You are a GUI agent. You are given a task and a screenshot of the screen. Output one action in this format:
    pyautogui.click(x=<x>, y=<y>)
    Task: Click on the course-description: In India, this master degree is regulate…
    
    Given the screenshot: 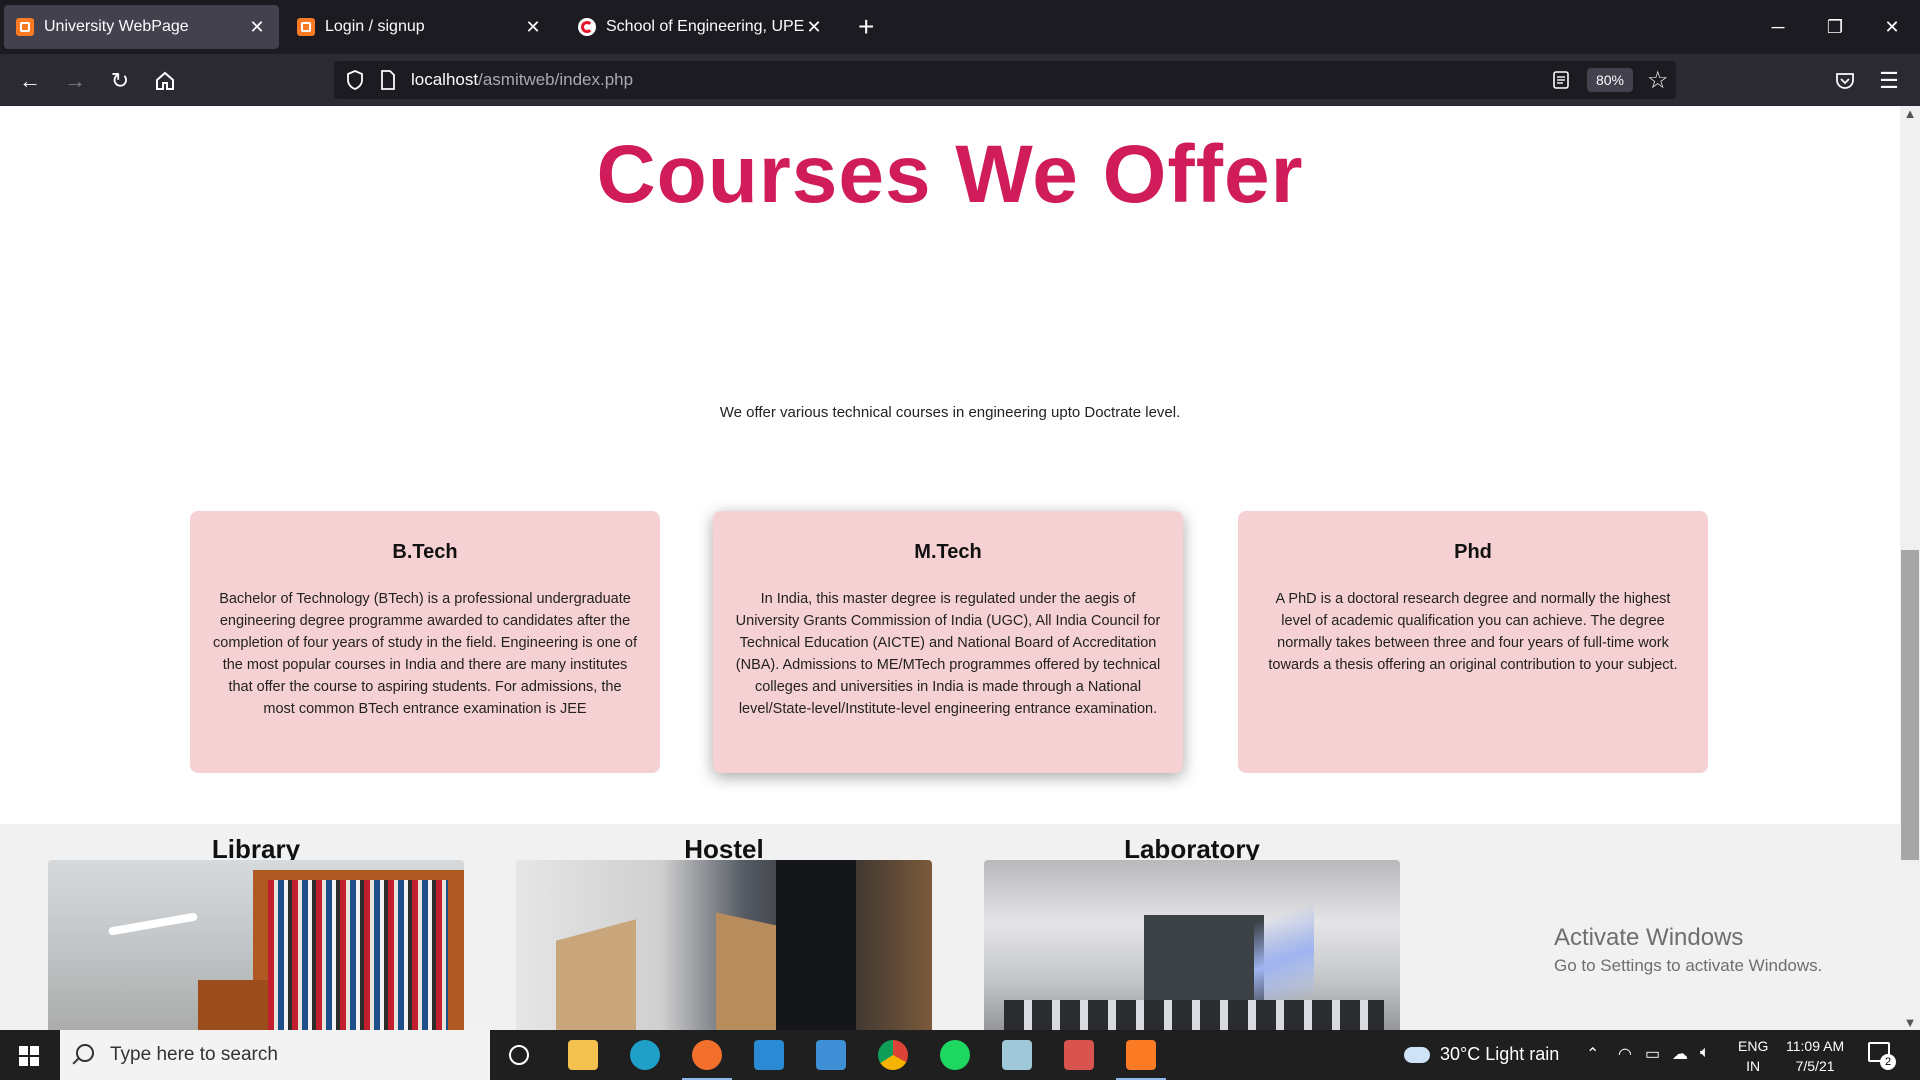 What is the action you would take?
    pyautogui.click(x=948, y=654)
    